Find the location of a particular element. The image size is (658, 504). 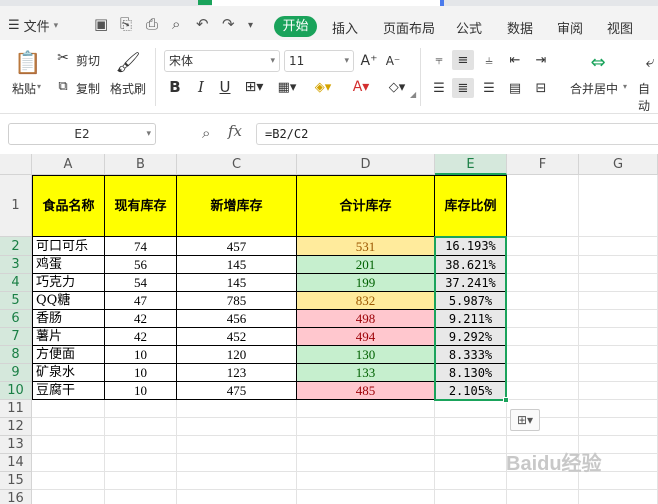

new-stock-cell: 475 is located at coordinates (237, 391).